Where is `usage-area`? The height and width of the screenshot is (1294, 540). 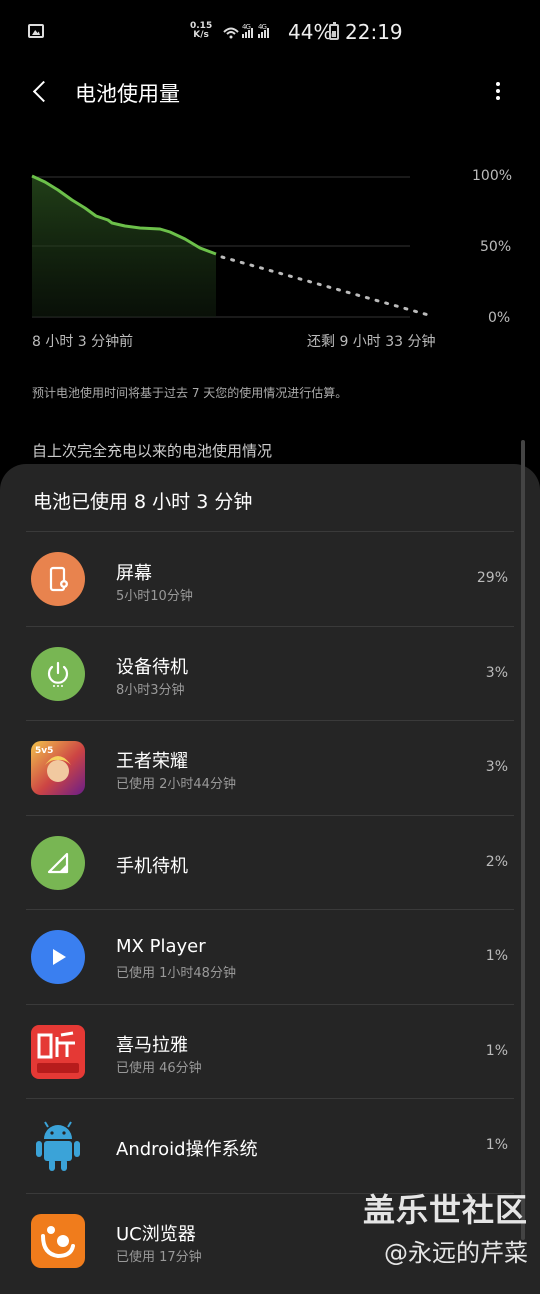 usage-area is located at coordinates (124, 246).